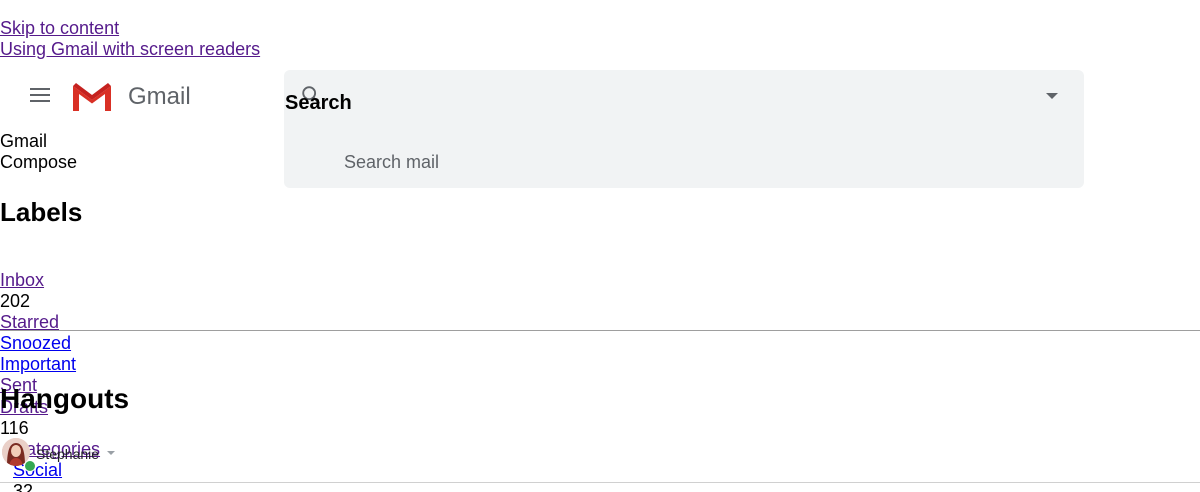 Image resolution: width=1200 pixels, height=492 pixels. What do you see at coordinates (22, 280) in the screenshot?
I see `sidebar-item-inbox: Inbox` at bounding box center [22, 280].